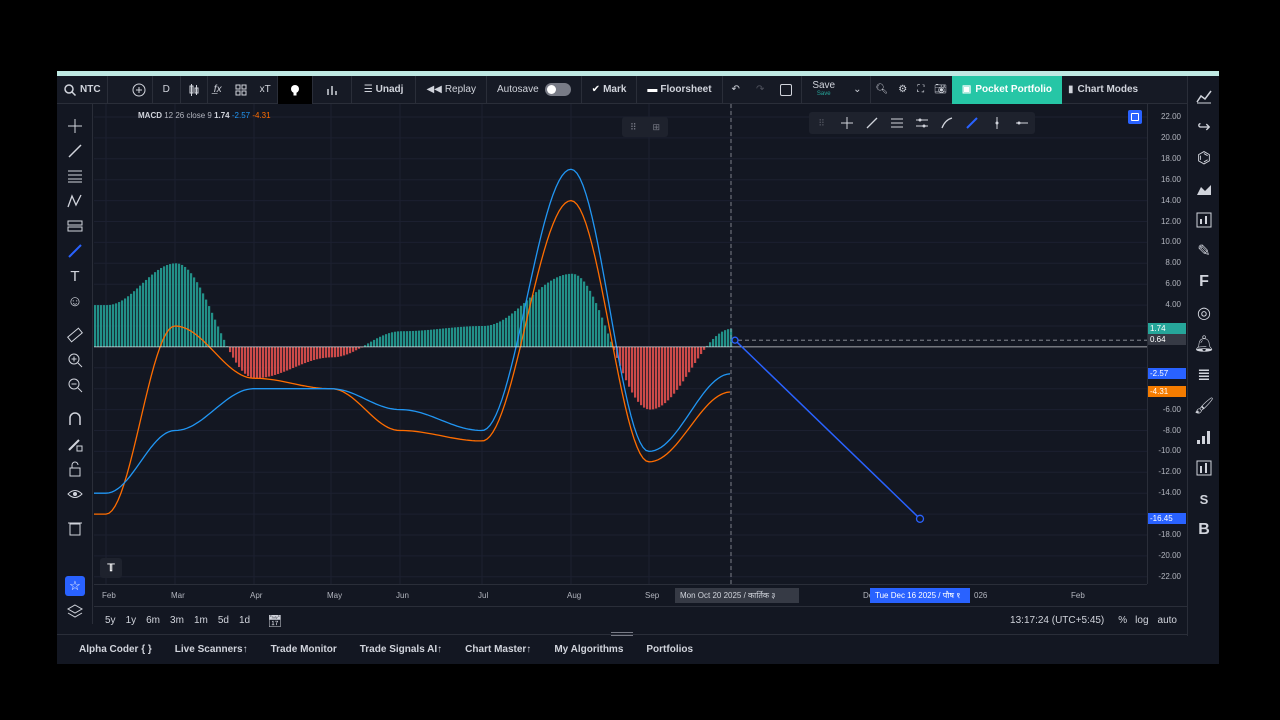 This screenshot has width=1280, height=720. I want to click on pocket-portfolio-button: ▣ Pocket Portfolio, so click(1007, 89).